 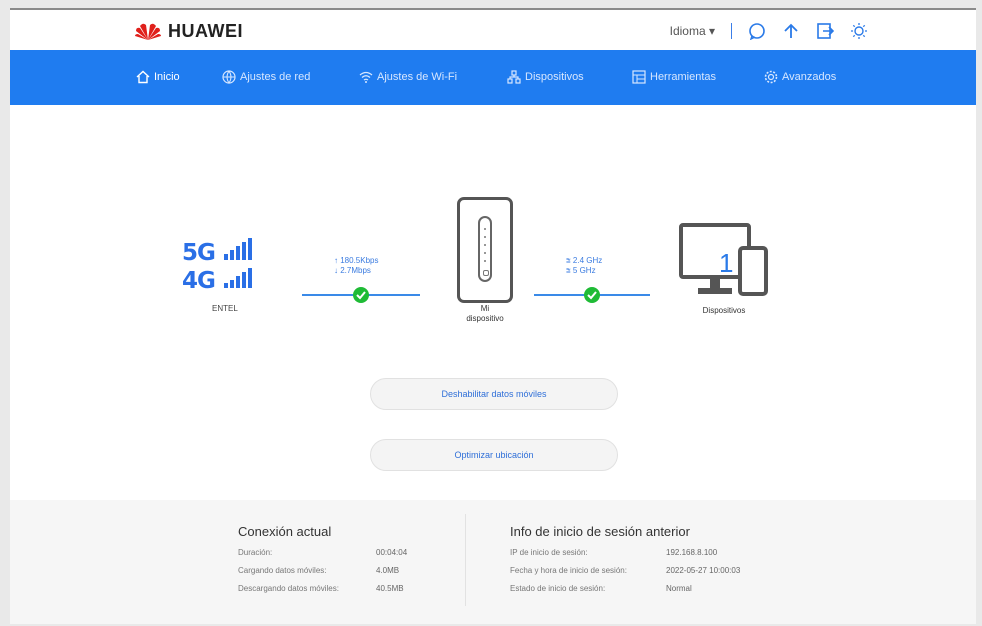 What do you see at coordinates (275, 77) in the screenshot?
I see `nav-label: Ajustes de red` at bounding box center [275, 77].